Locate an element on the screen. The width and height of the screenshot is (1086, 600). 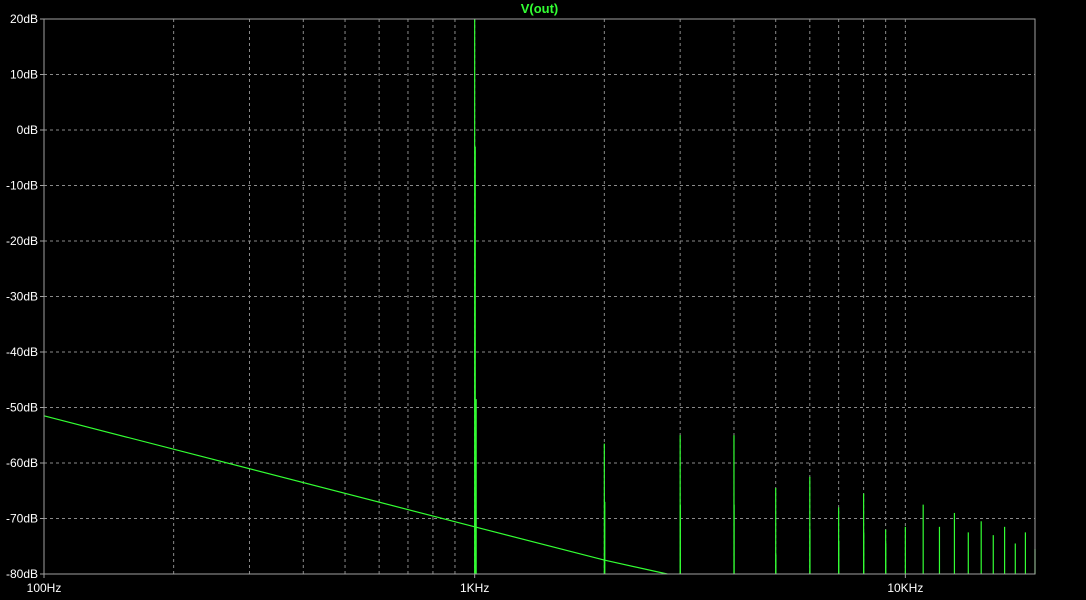
y-tick-label: -70dB is located at coordinates (22, 519).